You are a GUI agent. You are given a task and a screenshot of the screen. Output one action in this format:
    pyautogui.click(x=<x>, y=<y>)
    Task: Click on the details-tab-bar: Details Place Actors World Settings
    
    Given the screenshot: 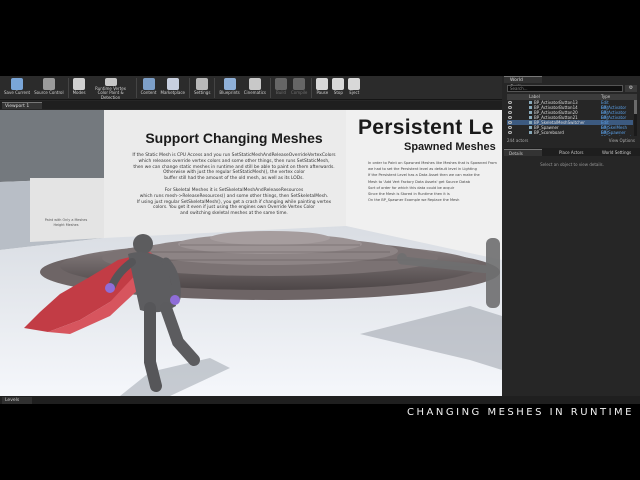 What is the action you would take?
    pyautogui.click(x=572, y=152)
    